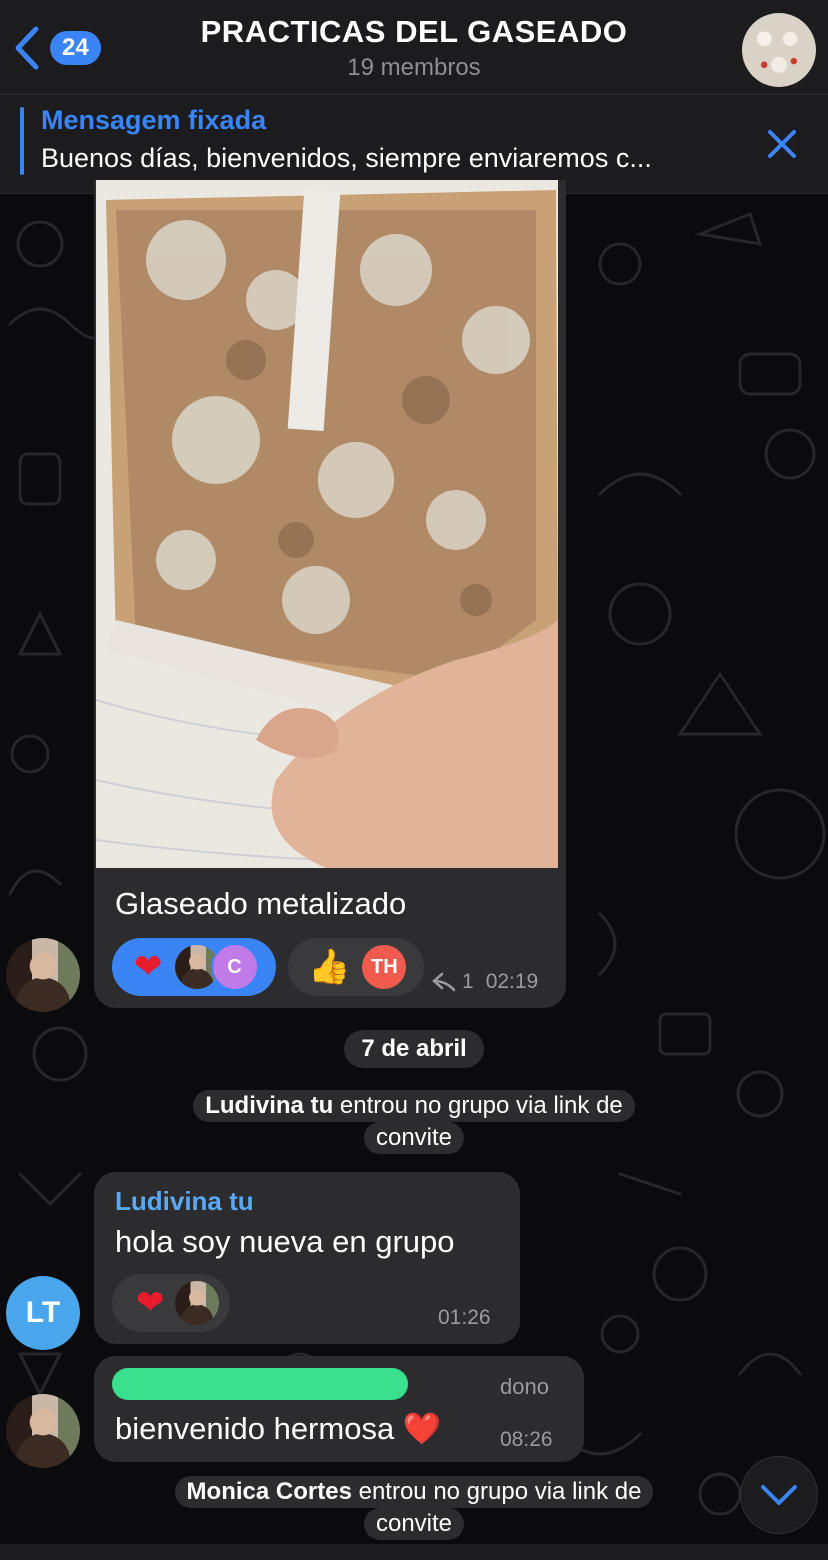 The image size is (828, 1560). What do you see at coordinates (22, 141) in the screenshot?
I see `pinned-accent-bar` at bounding box center [22, 141].